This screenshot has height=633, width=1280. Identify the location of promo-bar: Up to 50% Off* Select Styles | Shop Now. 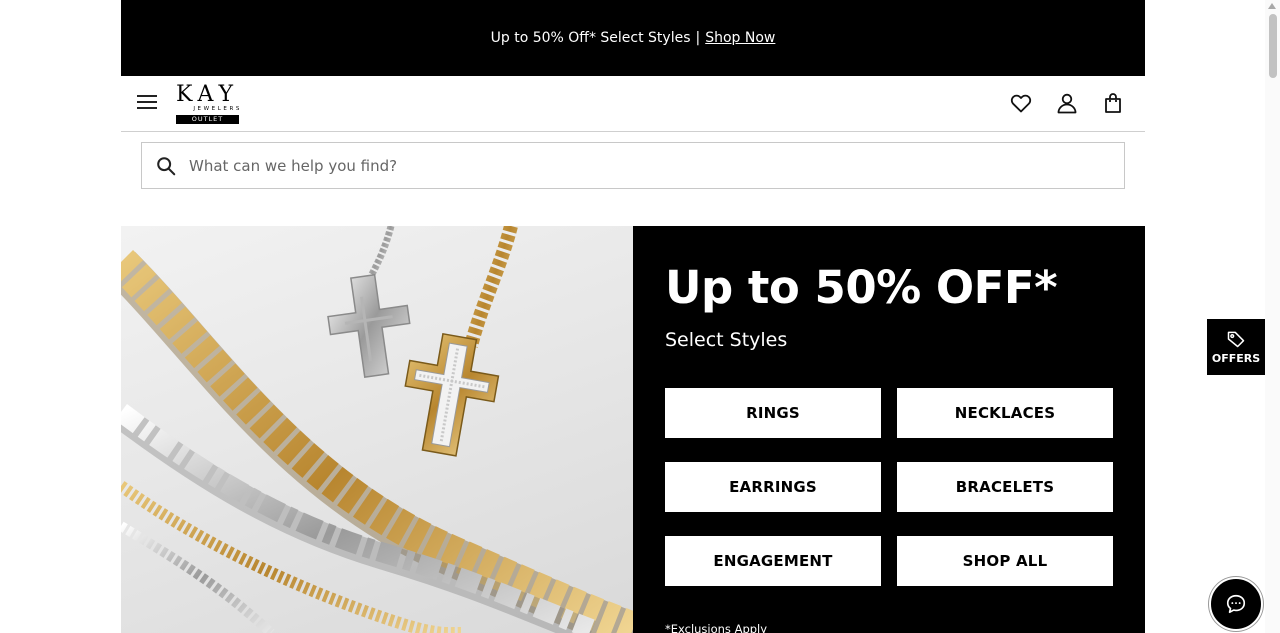
(633, 38).